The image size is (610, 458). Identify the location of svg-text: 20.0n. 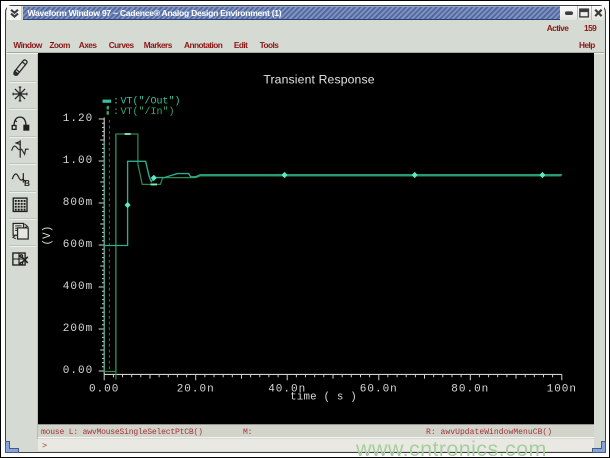
(196, 390).